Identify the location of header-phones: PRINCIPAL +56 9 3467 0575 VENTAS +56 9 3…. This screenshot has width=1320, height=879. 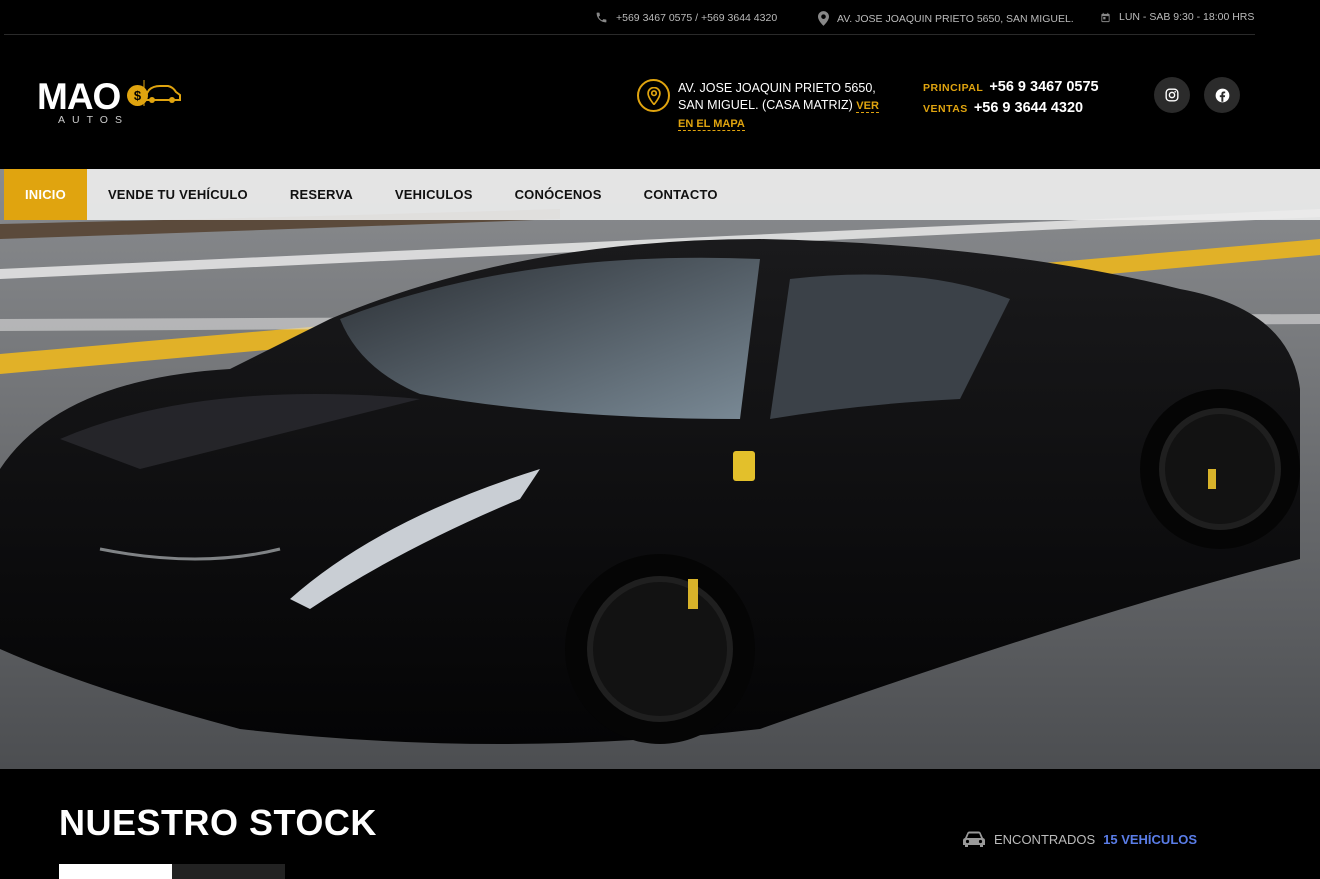
(1011, 100).